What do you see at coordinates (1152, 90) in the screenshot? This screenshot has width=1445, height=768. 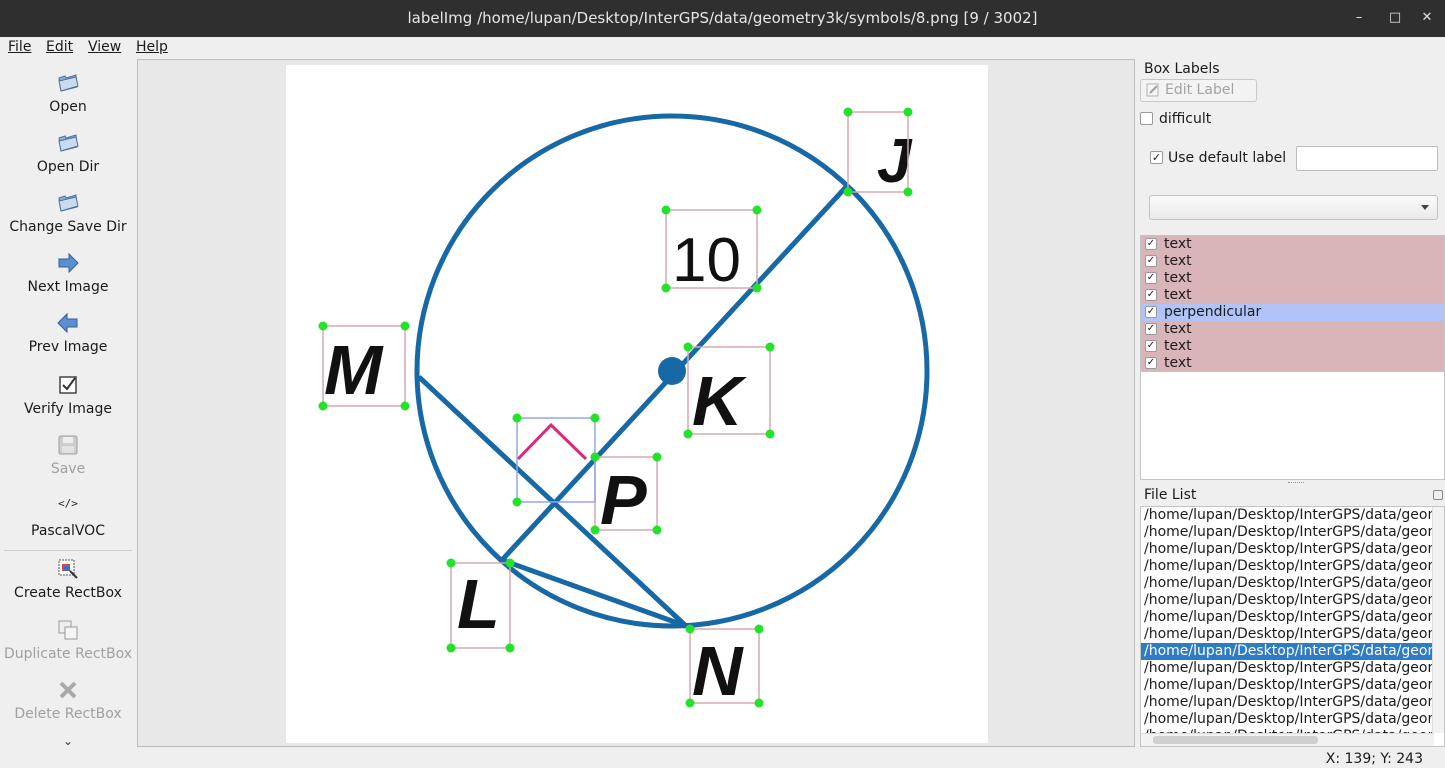 I see `edit-icon` at bounding box center [1152, 90].